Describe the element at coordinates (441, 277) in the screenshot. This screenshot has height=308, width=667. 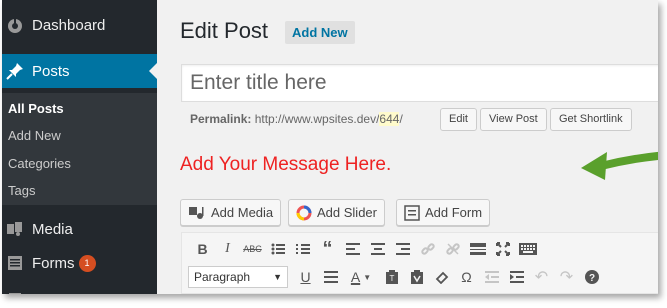
I see `eraser-icon` at that location.